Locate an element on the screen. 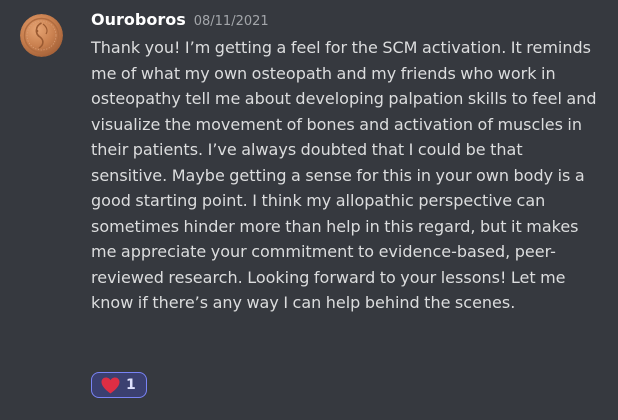 This screenshot has width=618, height=420. reaction-heart-button: 1 is located at coordinates (119, 385).